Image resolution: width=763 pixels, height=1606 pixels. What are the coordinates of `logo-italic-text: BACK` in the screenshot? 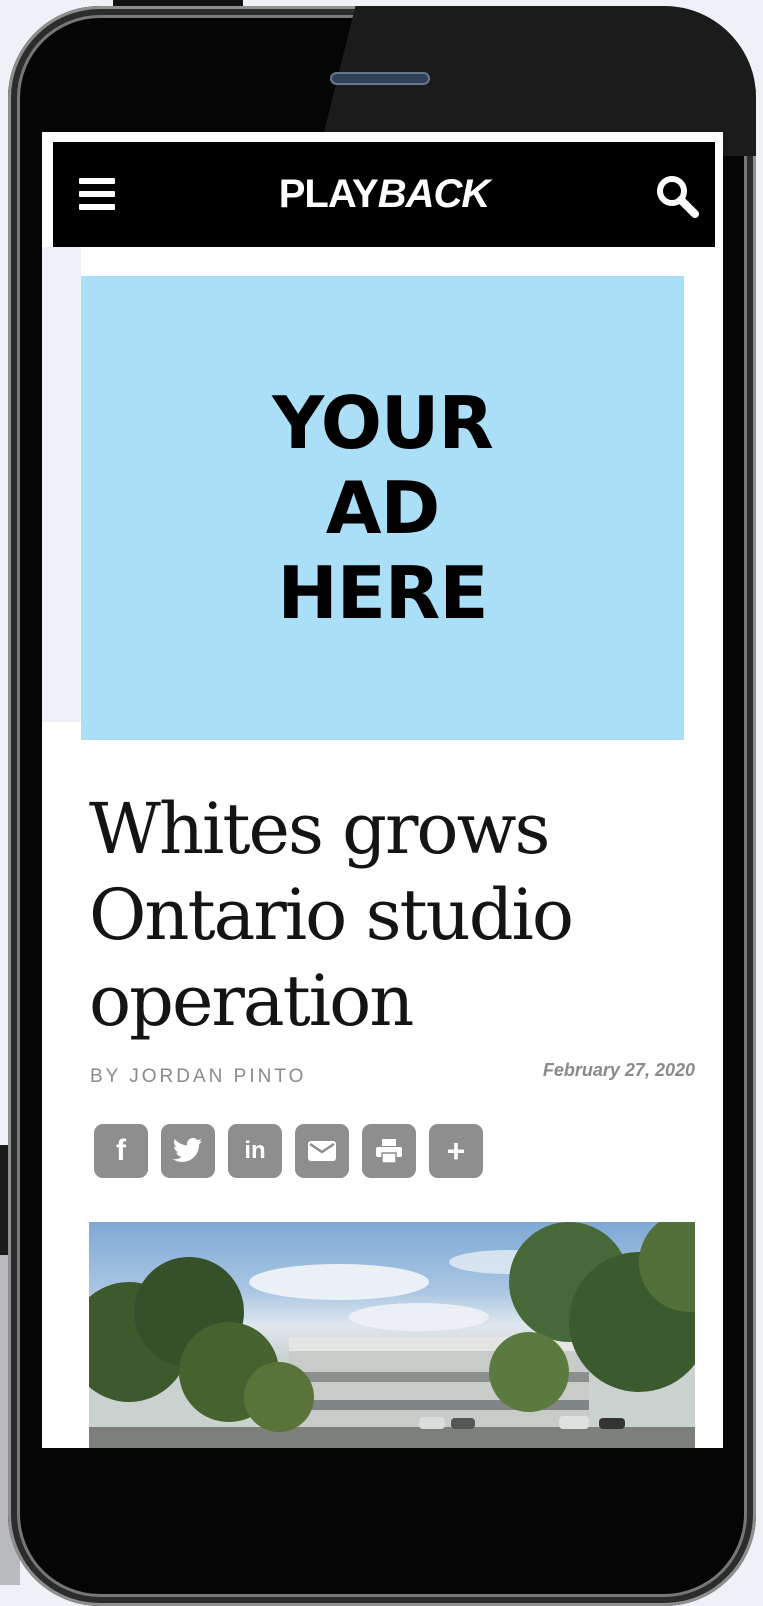 It's located at (434, 194).